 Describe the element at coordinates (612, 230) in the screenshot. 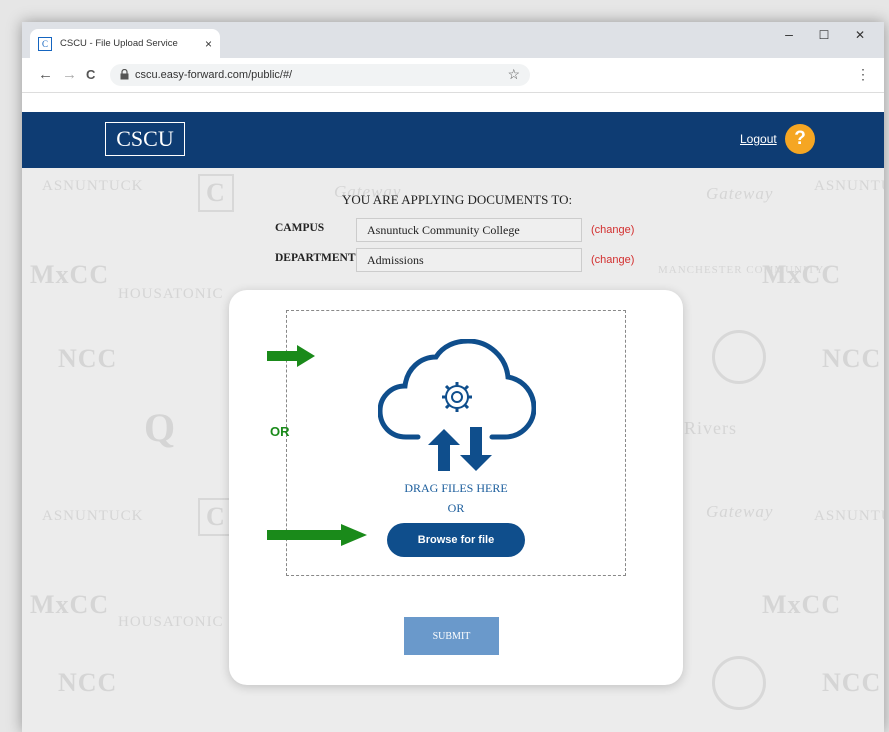

I see `change-campus-link: (change)` at that location.